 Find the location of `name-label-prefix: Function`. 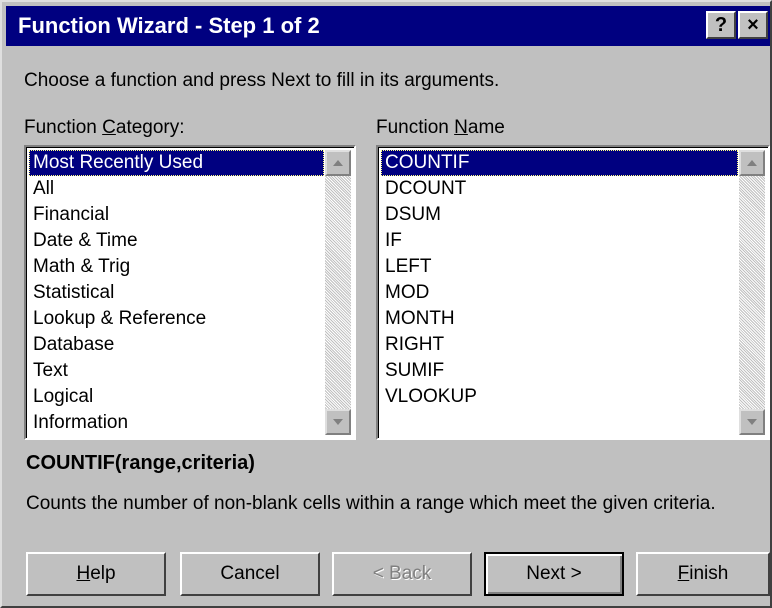

name-label-prefix: Function is located at coordinates (415, 127).